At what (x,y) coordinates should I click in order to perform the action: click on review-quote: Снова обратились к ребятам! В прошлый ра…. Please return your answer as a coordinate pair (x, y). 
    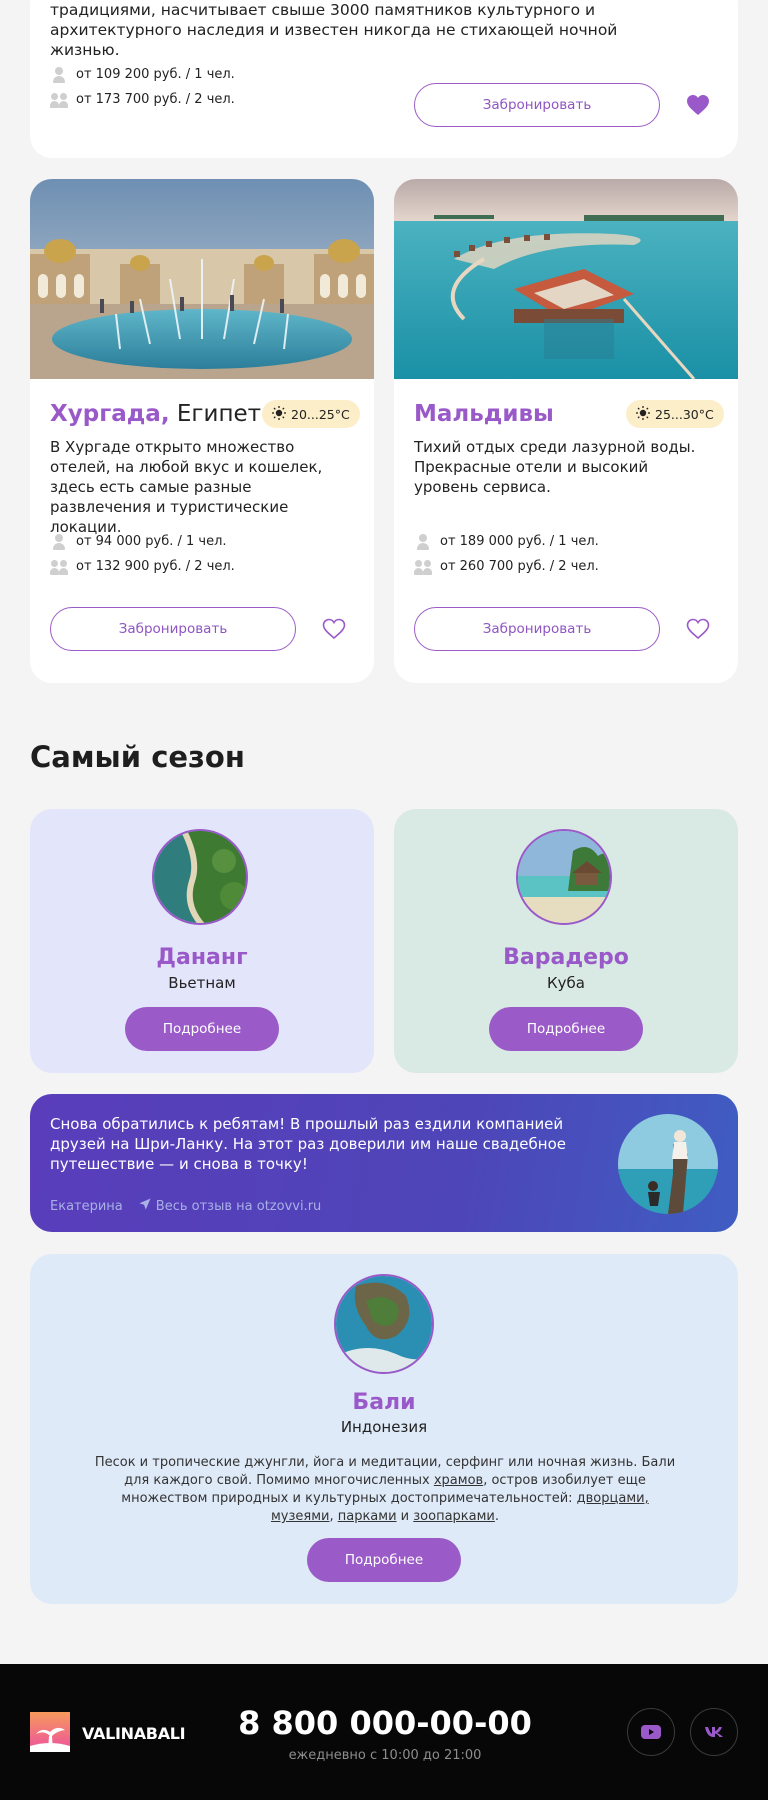
    Looking at the image, I should click on (308, 1144).